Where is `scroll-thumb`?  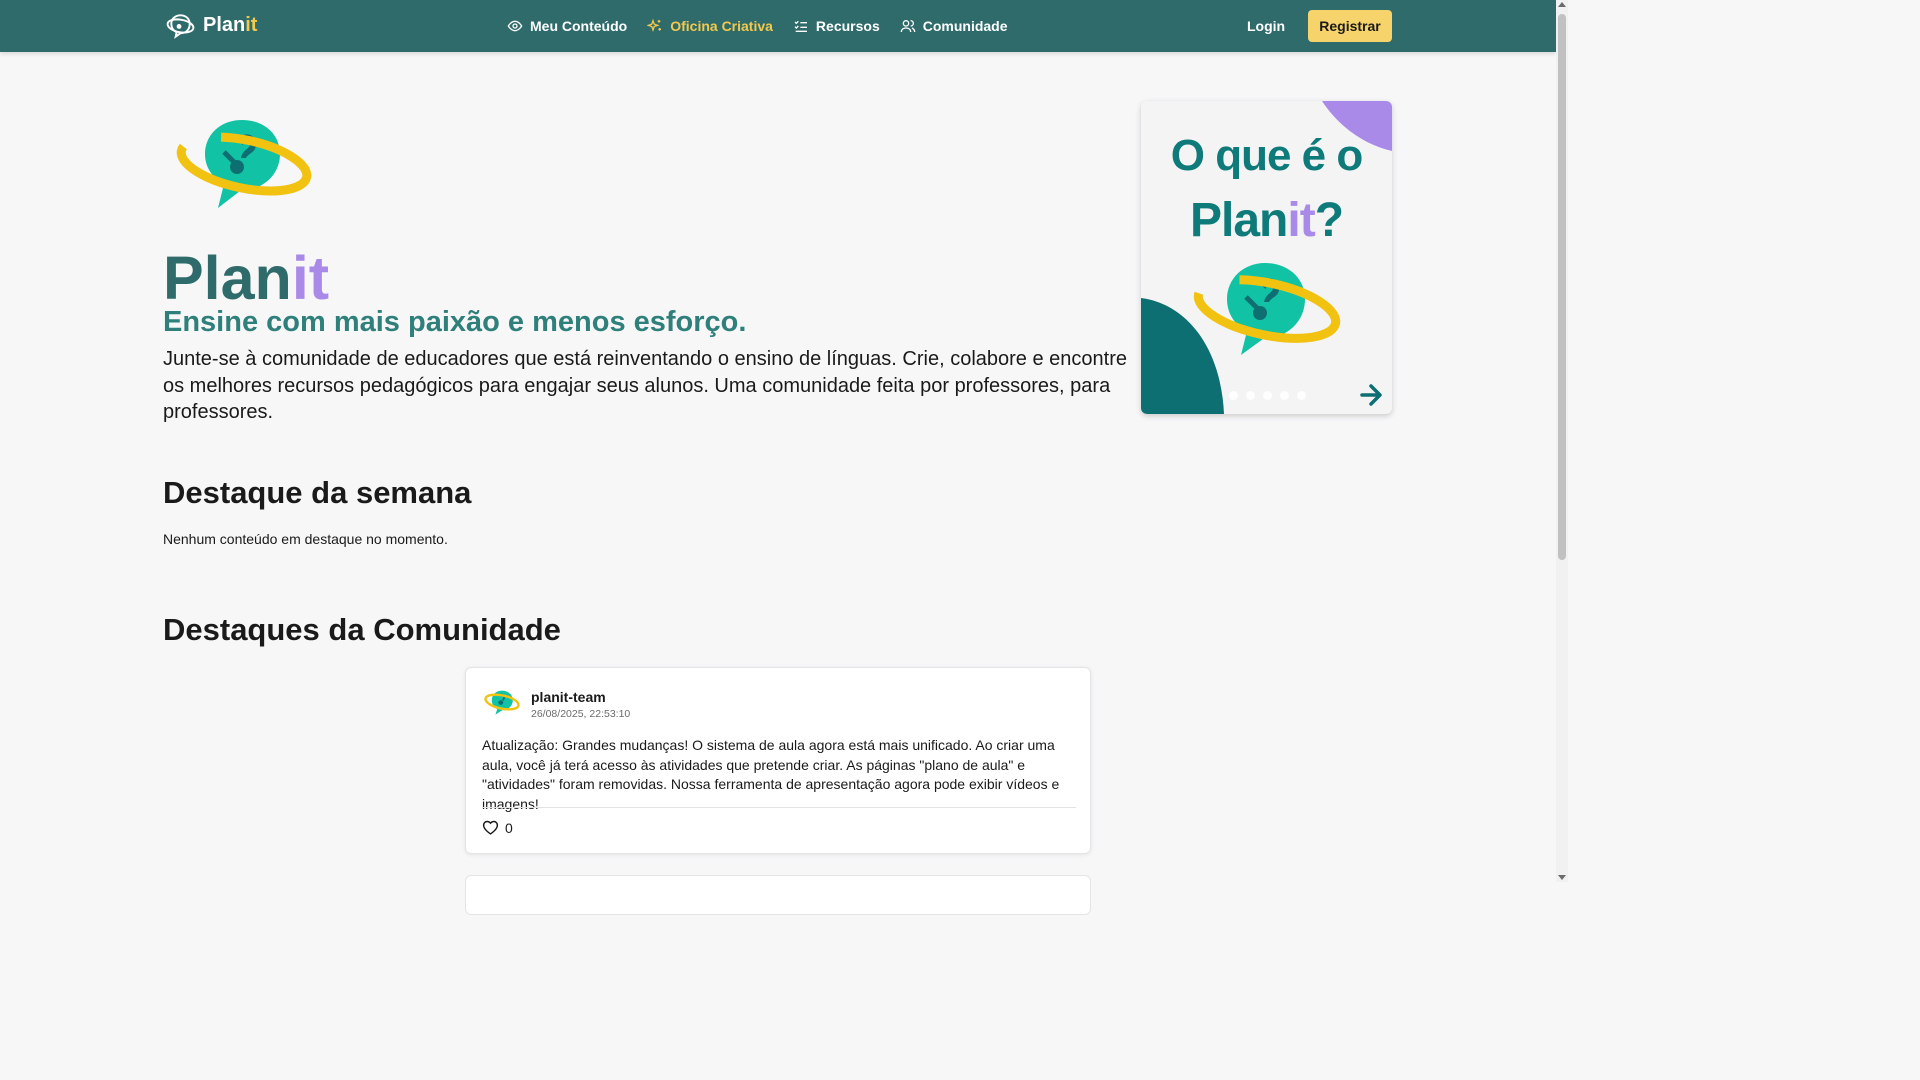 scroll-thumb is located at coordinates (1562, 287).